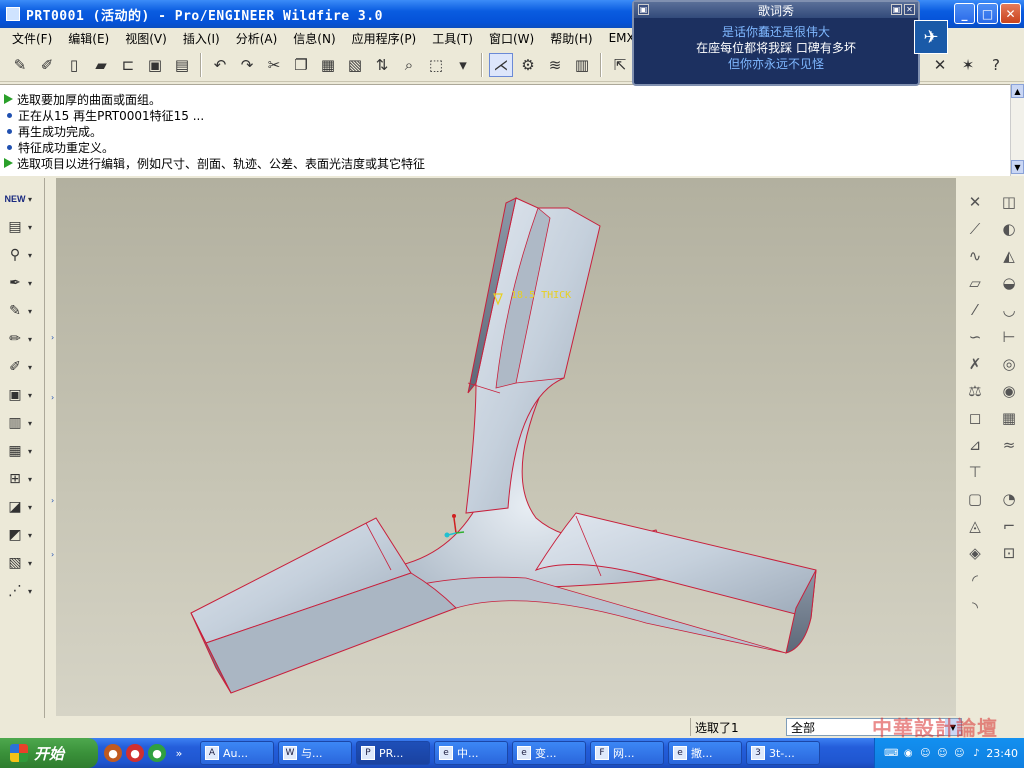  Describe the element at coordinates (975, 201) in the screenshot. I see `datum-point-icon: ✕` at that location.